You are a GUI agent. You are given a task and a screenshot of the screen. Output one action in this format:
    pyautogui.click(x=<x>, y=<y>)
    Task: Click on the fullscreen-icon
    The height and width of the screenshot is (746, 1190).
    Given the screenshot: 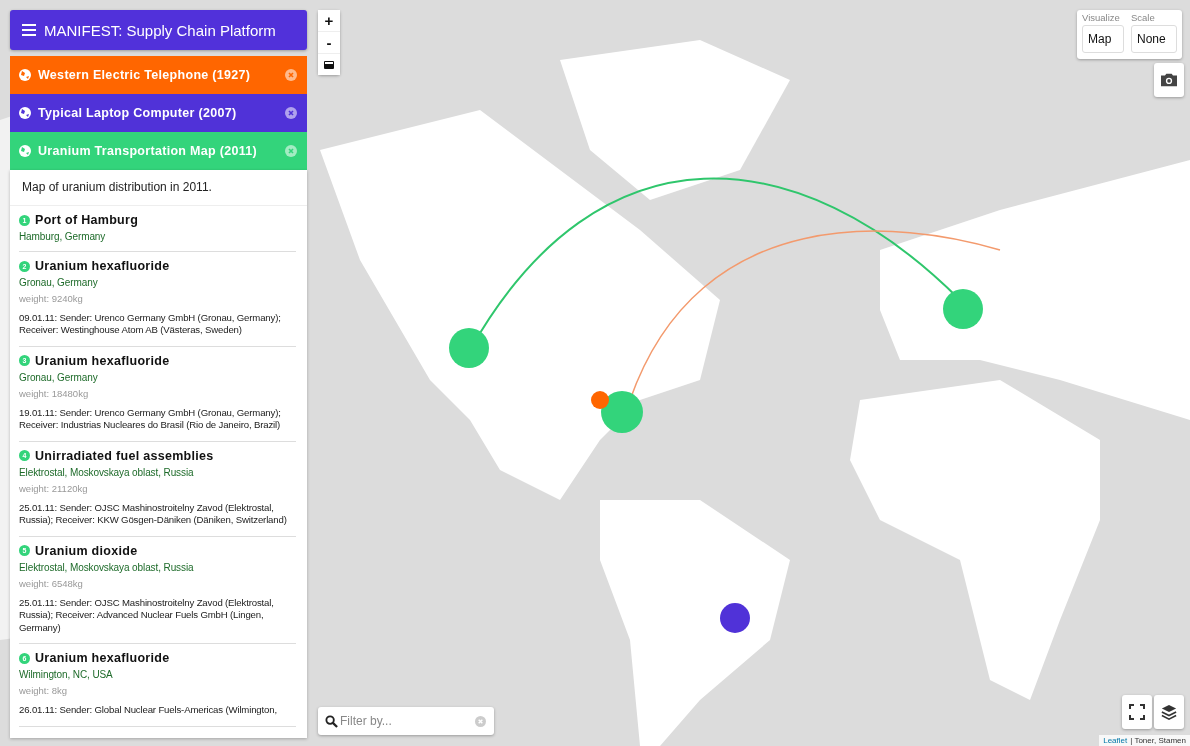 What is the action you would take?
    pyautogui.click(x=1137, y=712)
    